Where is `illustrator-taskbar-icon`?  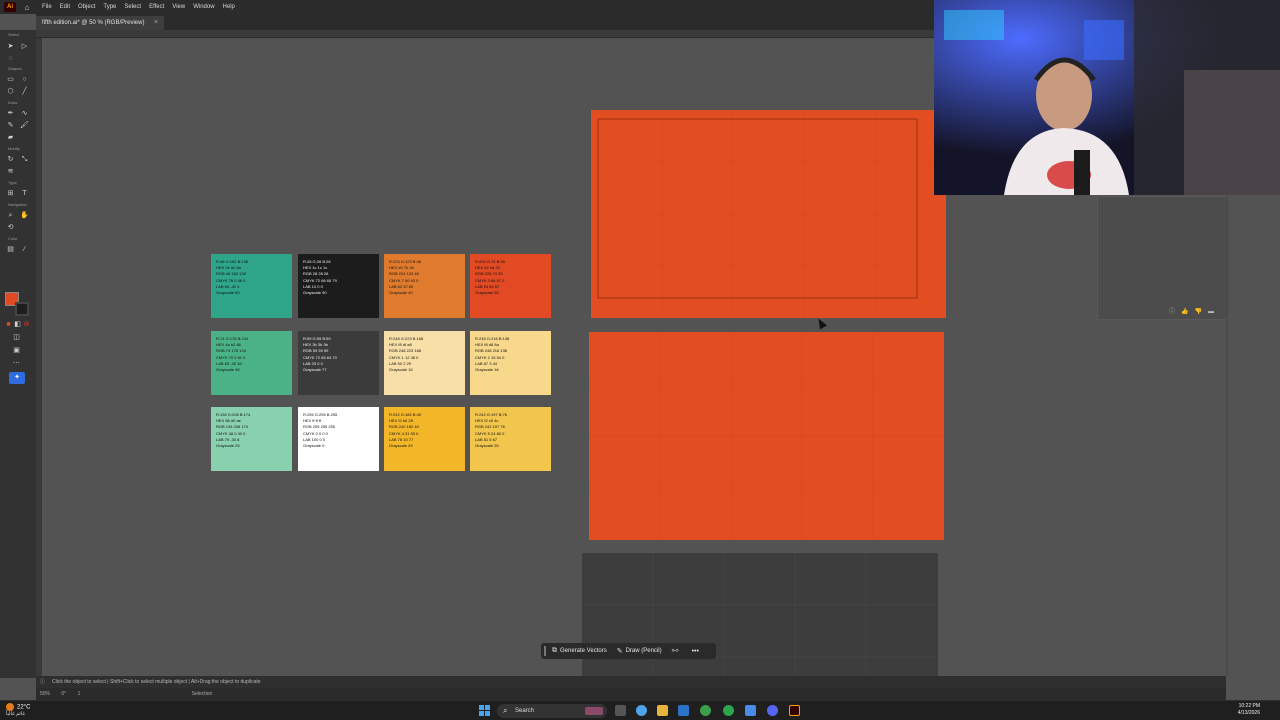 illustrator-taskbar-icon is located at coordinates (794, 710).